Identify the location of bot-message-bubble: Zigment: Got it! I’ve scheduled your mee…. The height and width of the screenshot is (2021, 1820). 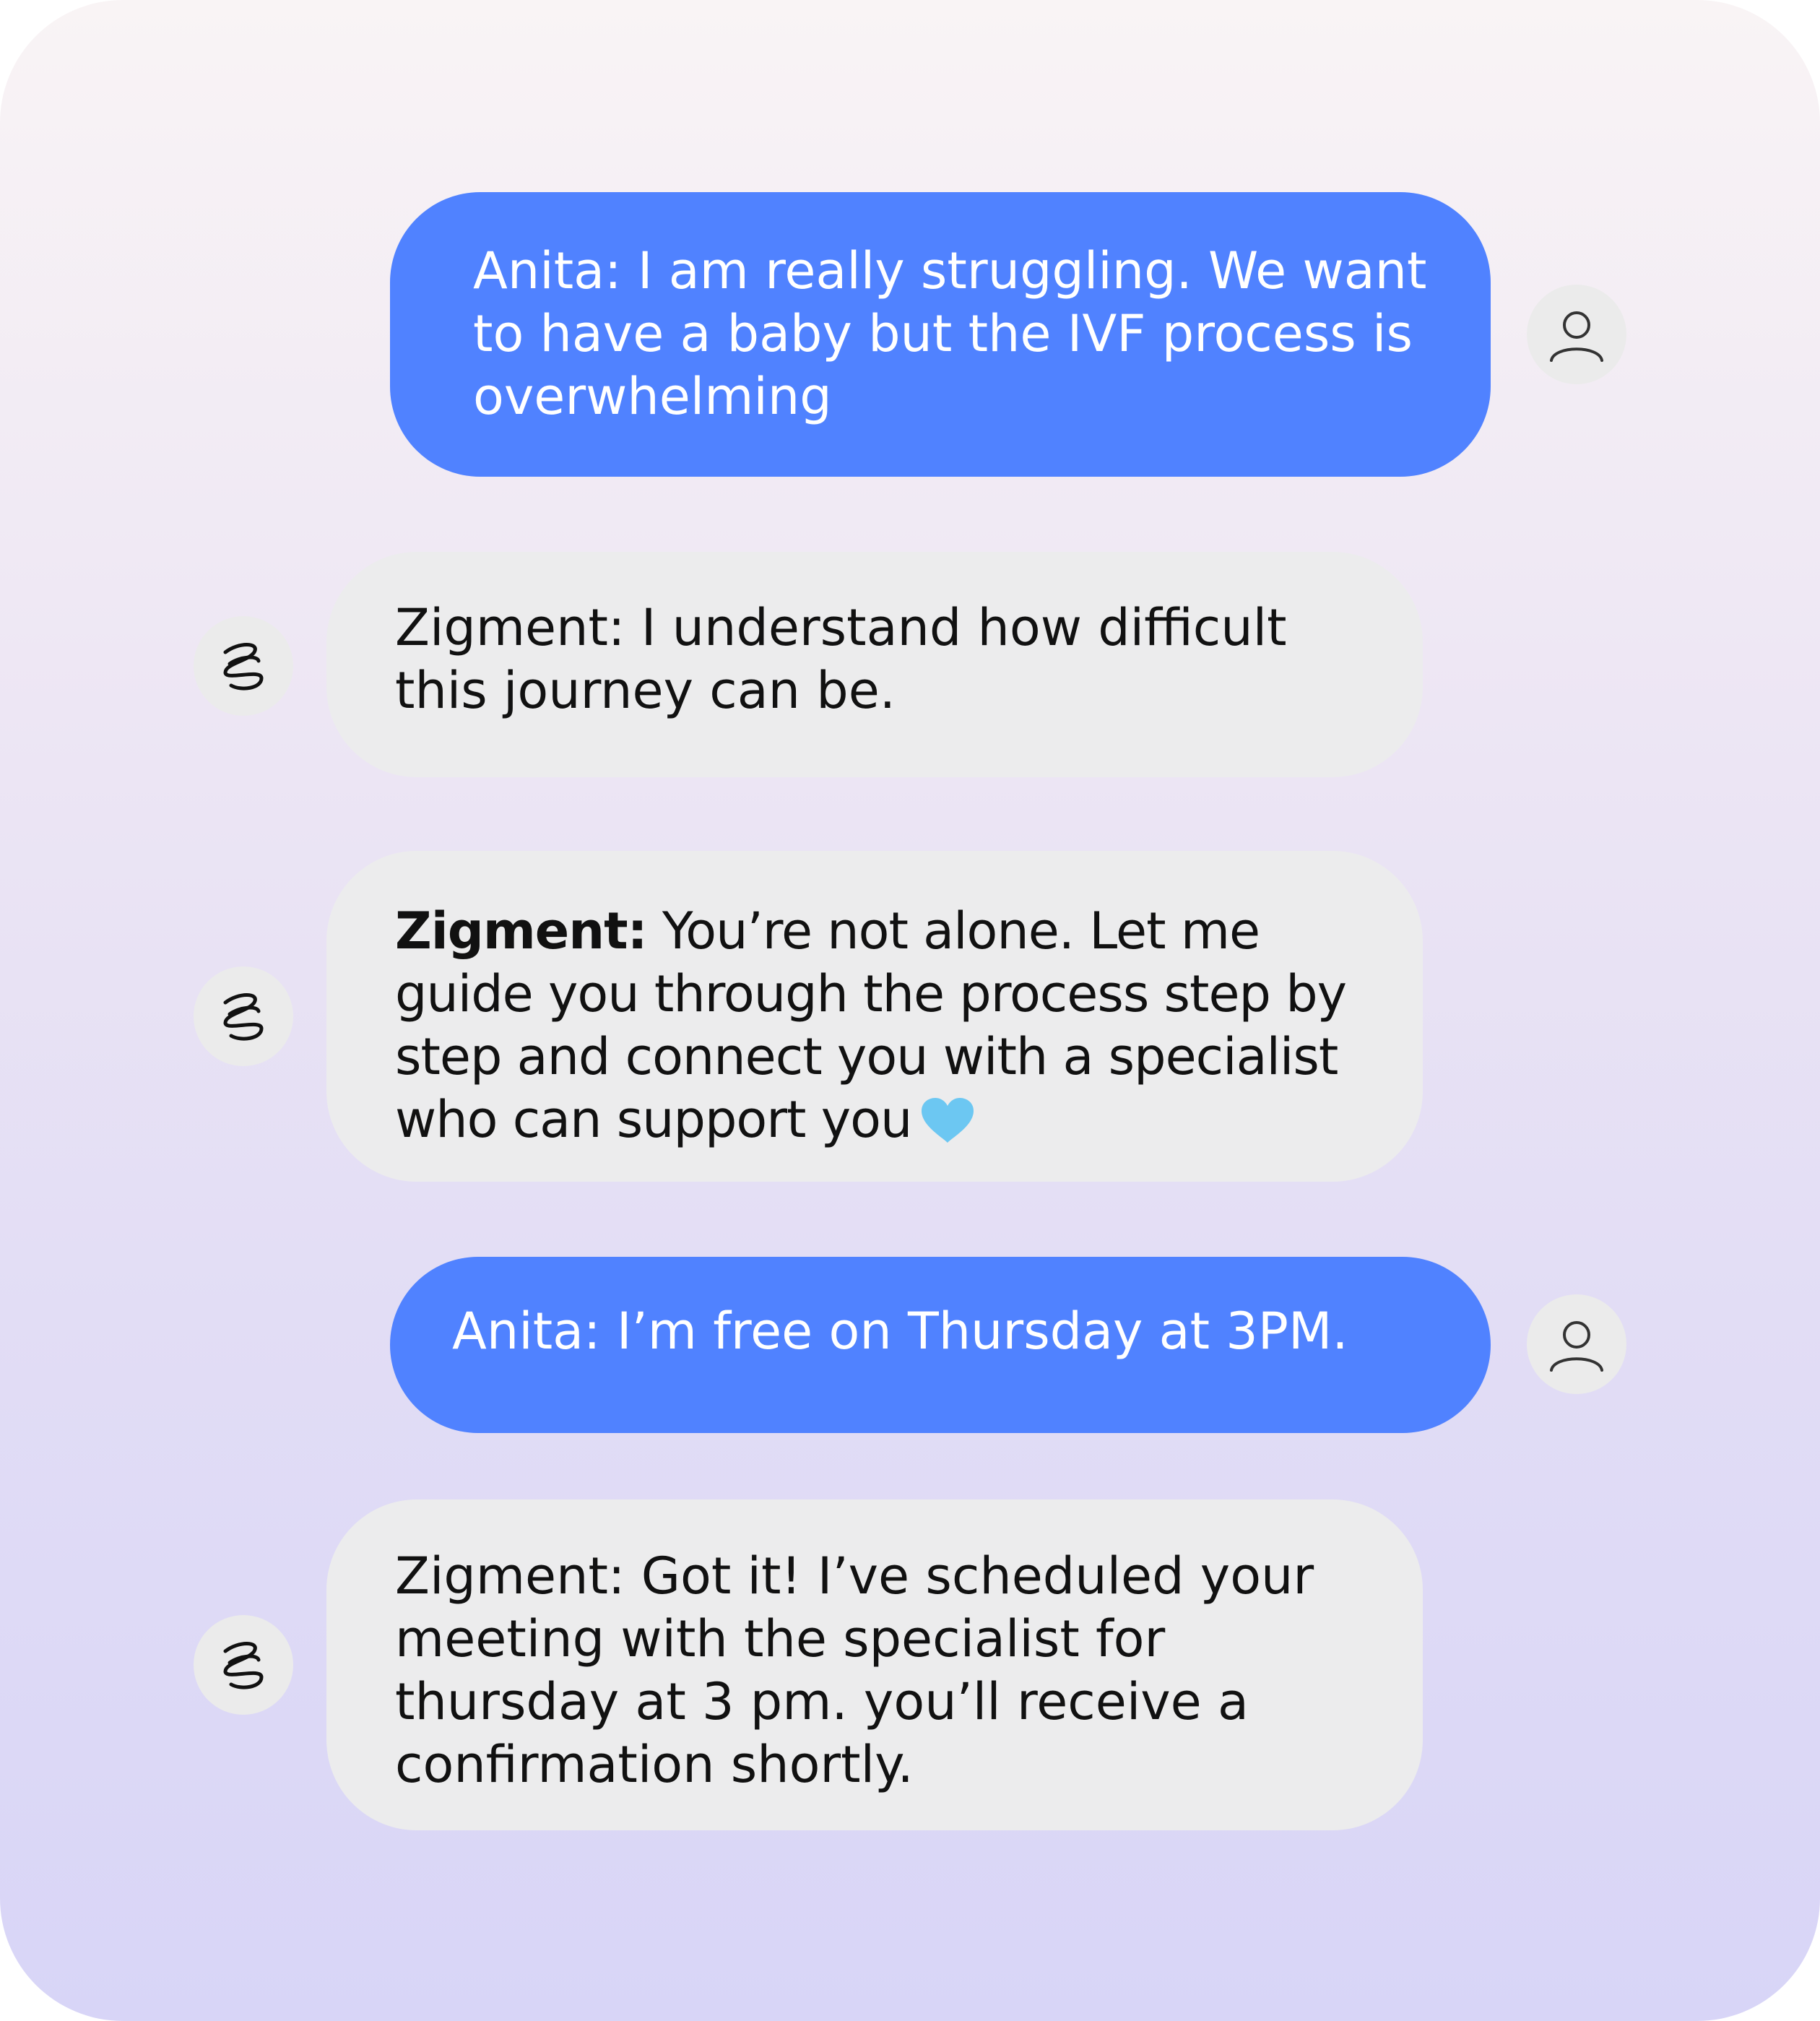
(874, 1664).